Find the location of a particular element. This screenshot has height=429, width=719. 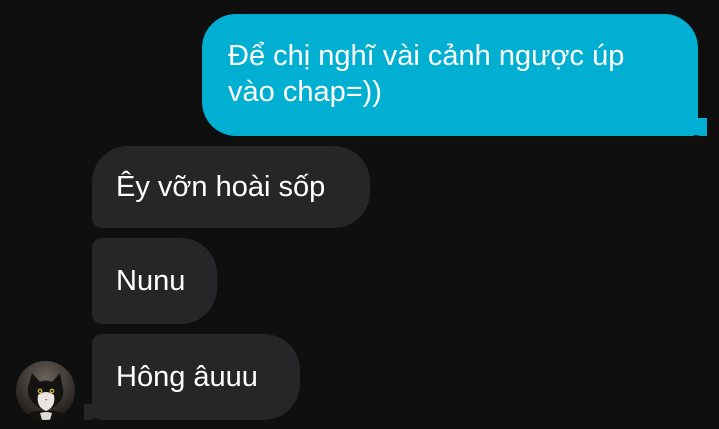

incoming-message-bubble: Nunu is located at coordinates (154, 281).